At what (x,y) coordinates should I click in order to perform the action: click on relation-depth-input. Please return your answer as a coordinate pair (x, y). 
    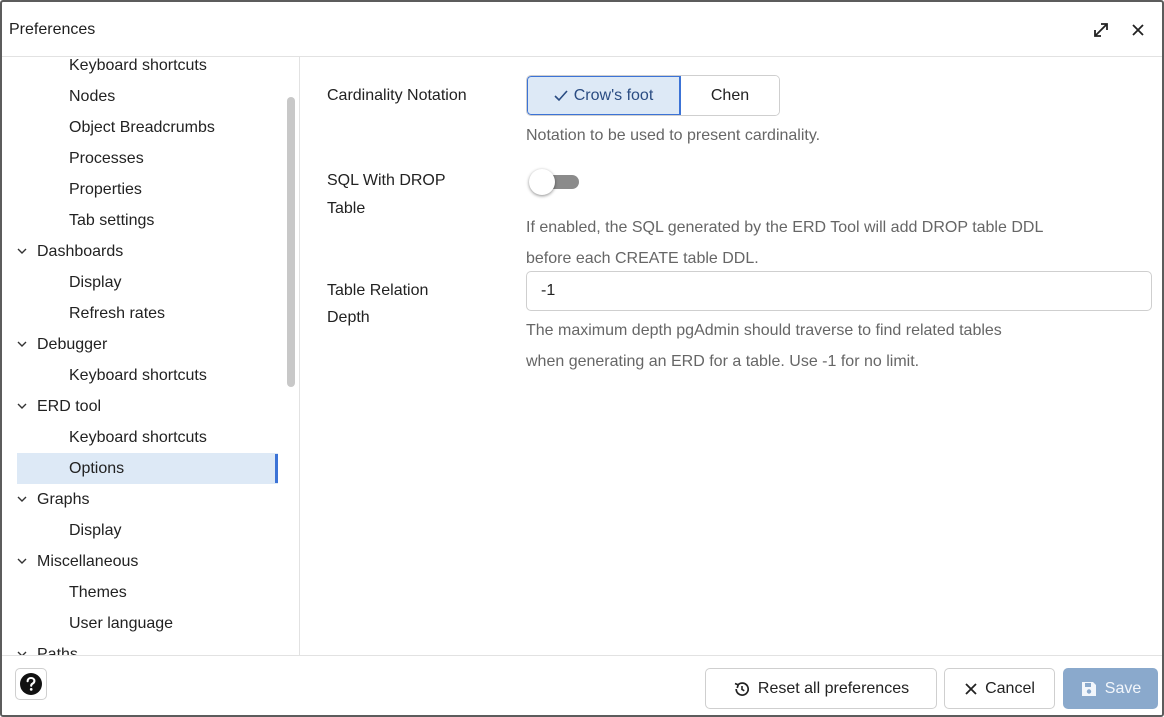
    Looking at the image, I should click on (839, 291).